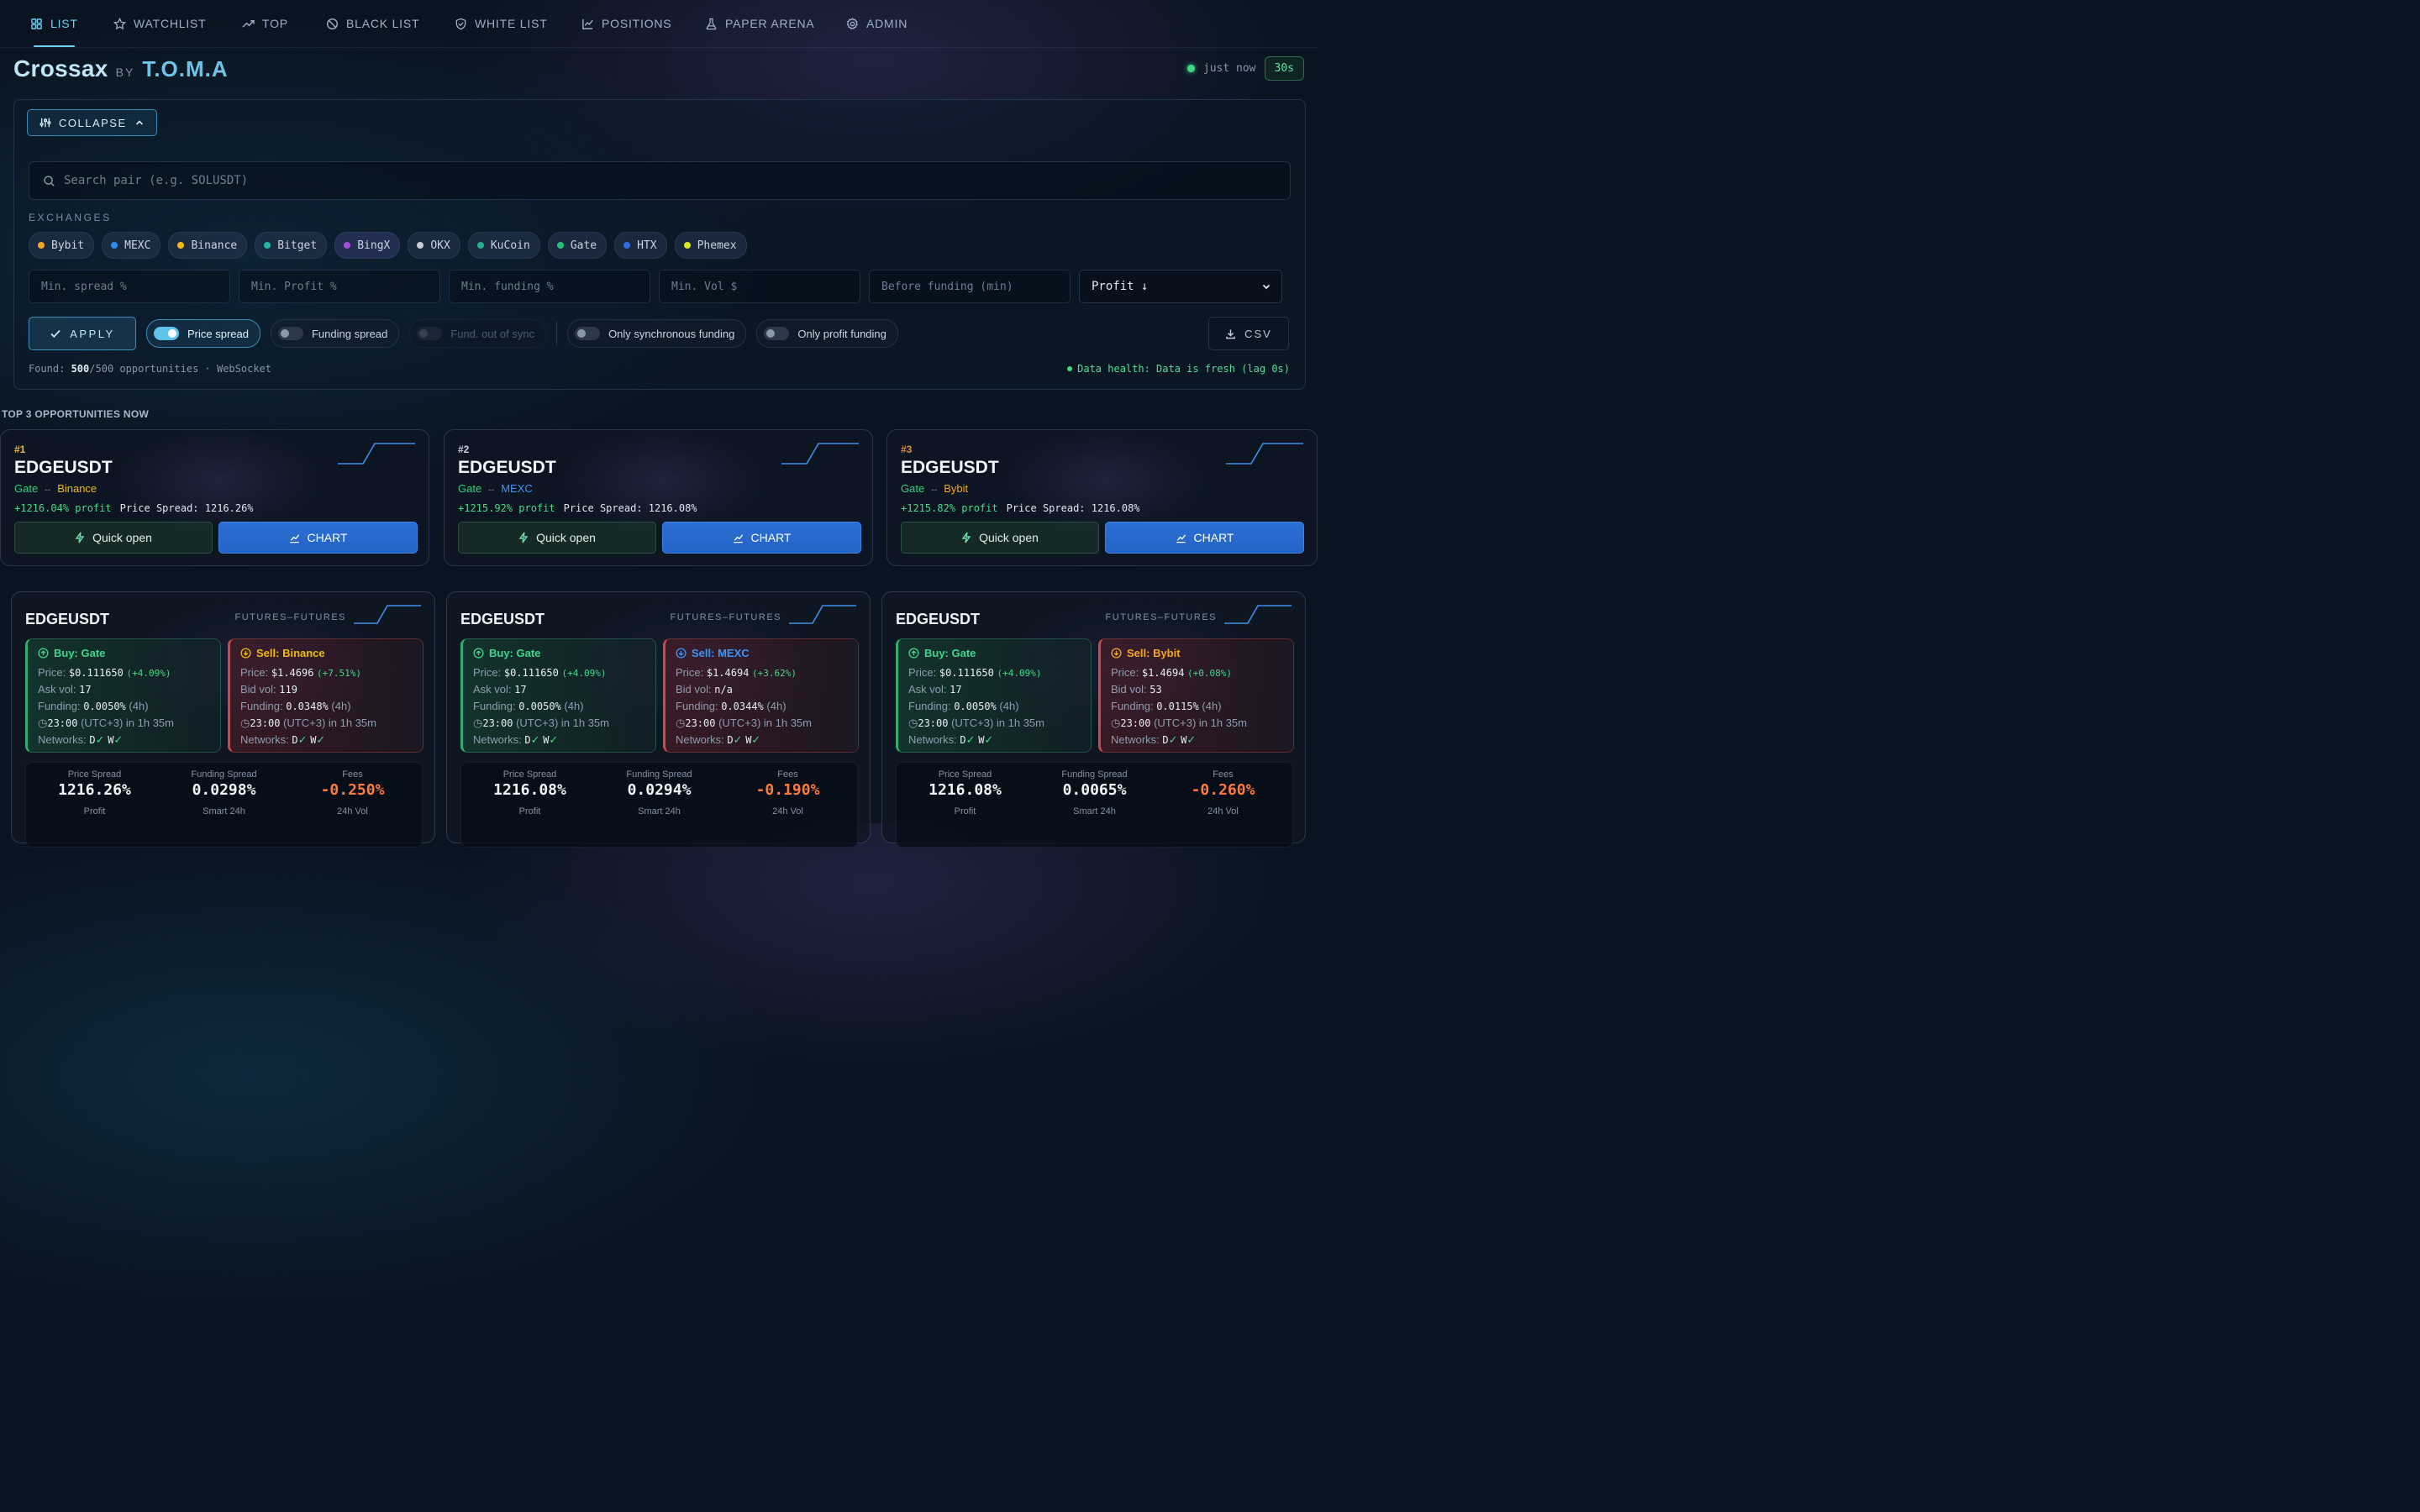 Image resolution: width=2420 pixels, height=1512 pixels. I want to click on funding-time: 23:00, so click(497, 723).